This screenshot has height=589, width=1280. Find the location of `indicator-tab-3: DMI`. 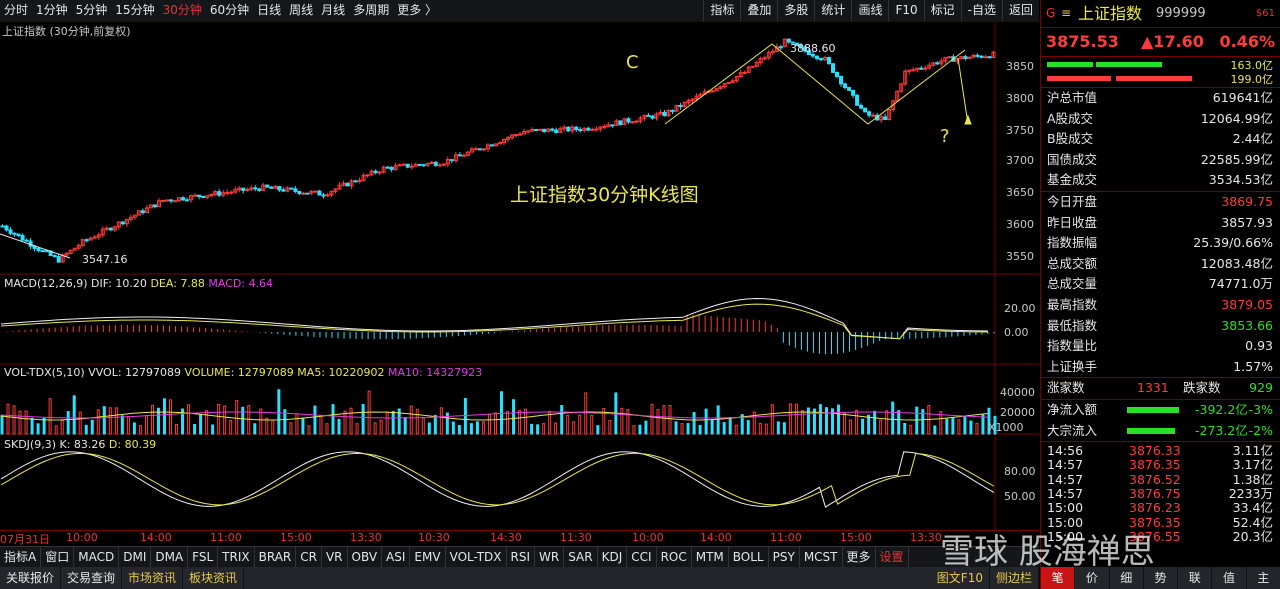

indicator-tab-3: DMI is located at coordinates (135, 557).